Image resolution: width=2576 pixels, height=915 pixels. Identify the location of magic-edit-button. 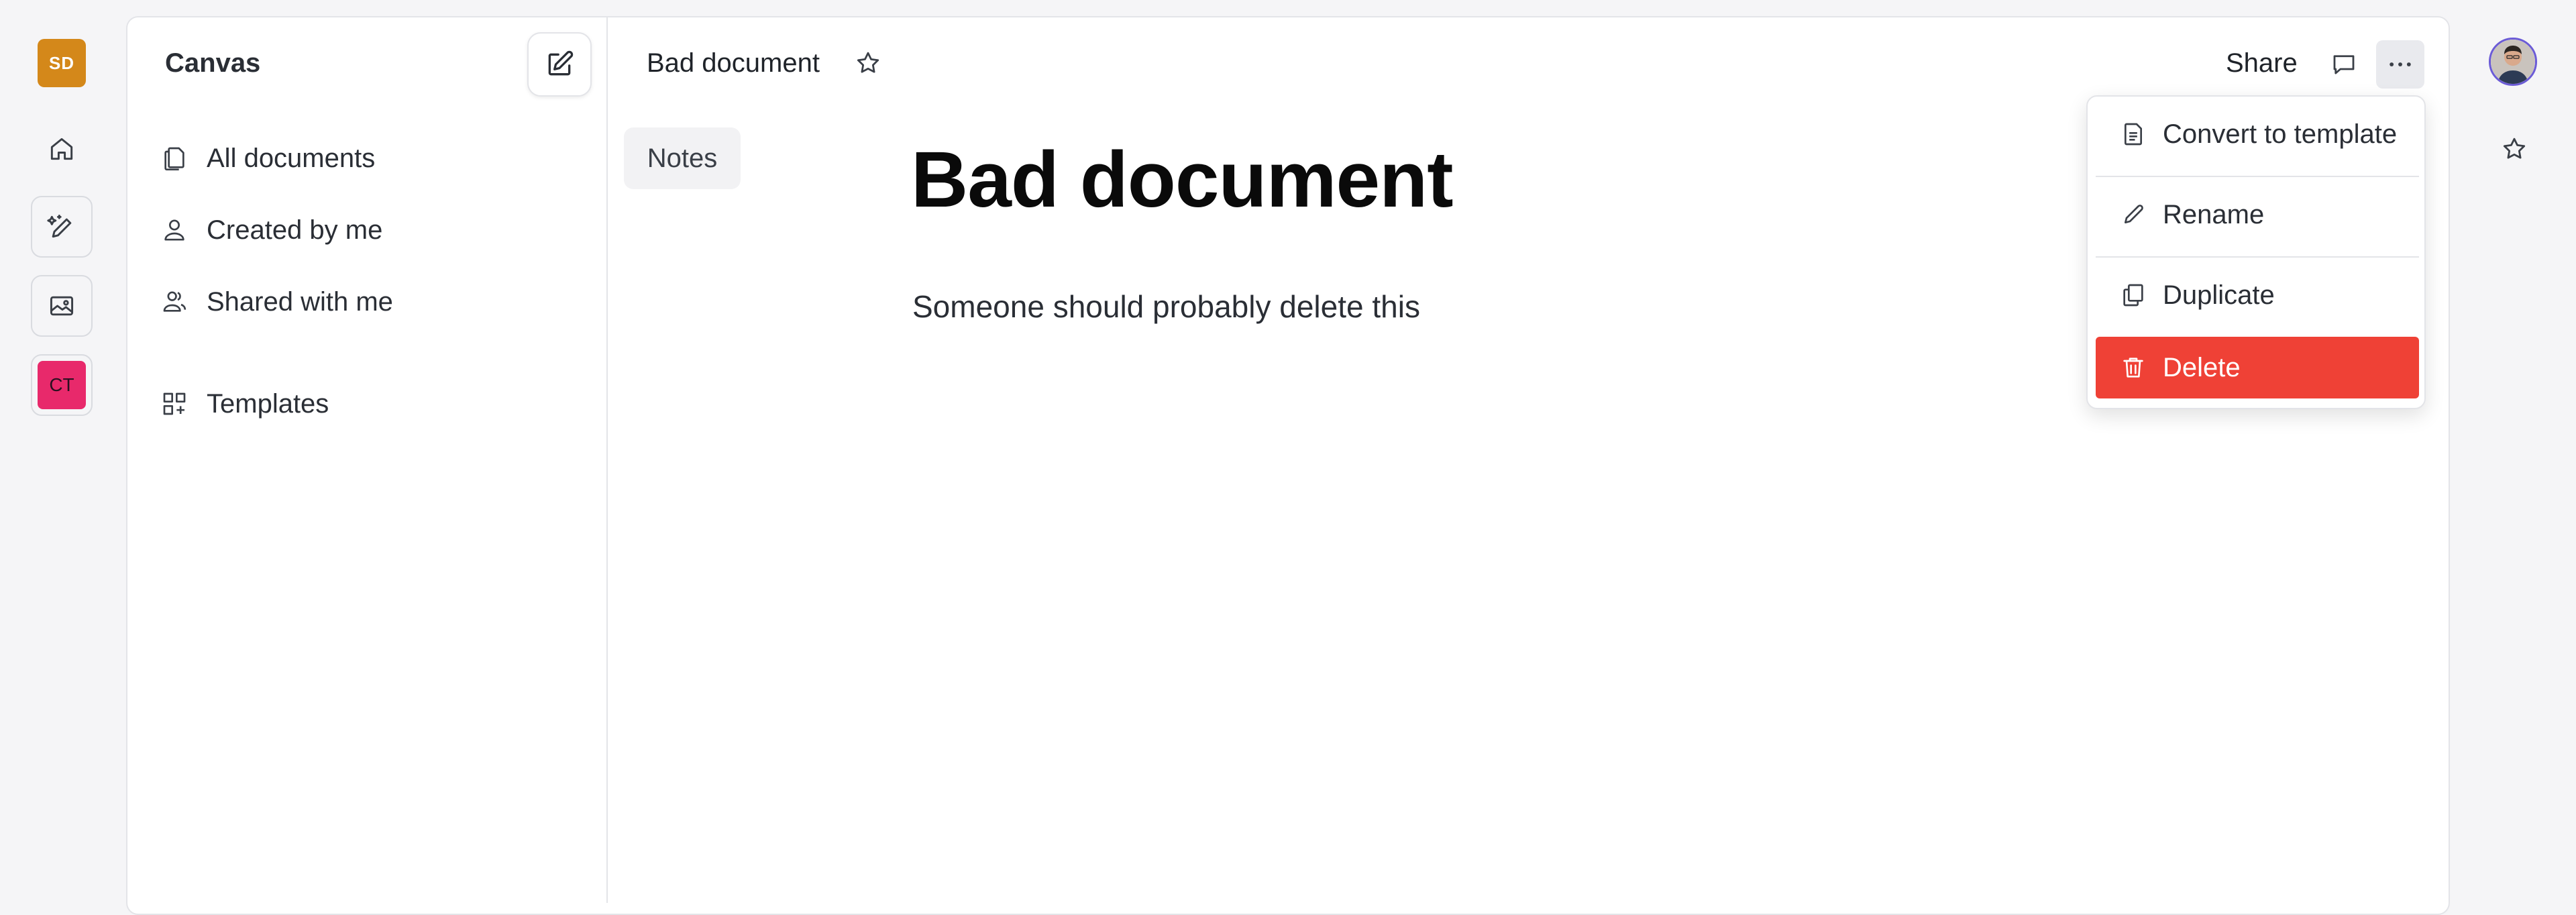
(62, 227).